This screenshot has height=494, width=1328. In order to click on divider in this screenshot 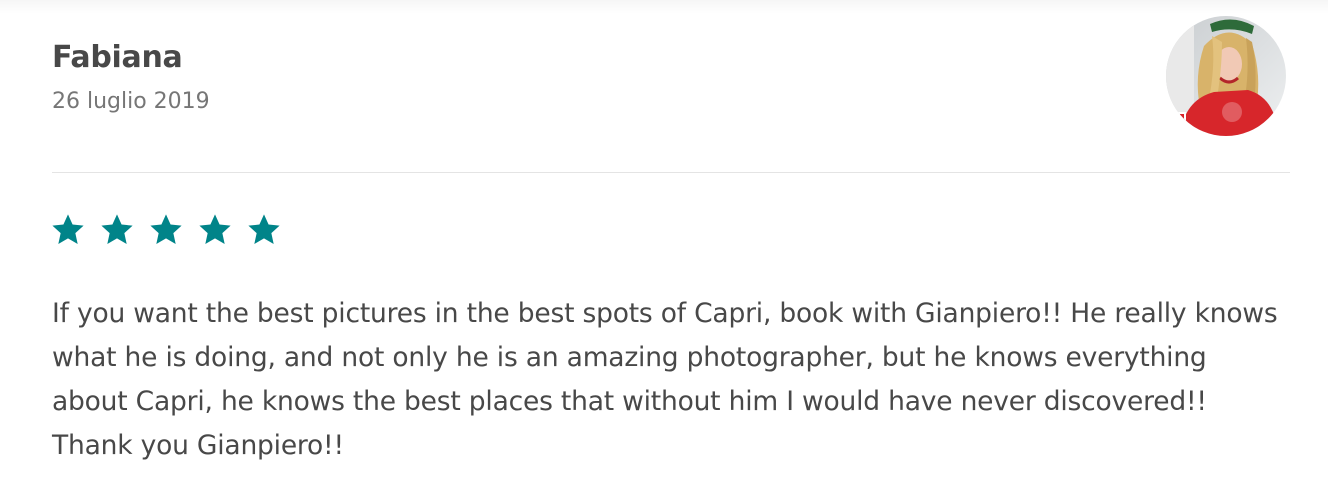, I will do `click(671, 172)`.